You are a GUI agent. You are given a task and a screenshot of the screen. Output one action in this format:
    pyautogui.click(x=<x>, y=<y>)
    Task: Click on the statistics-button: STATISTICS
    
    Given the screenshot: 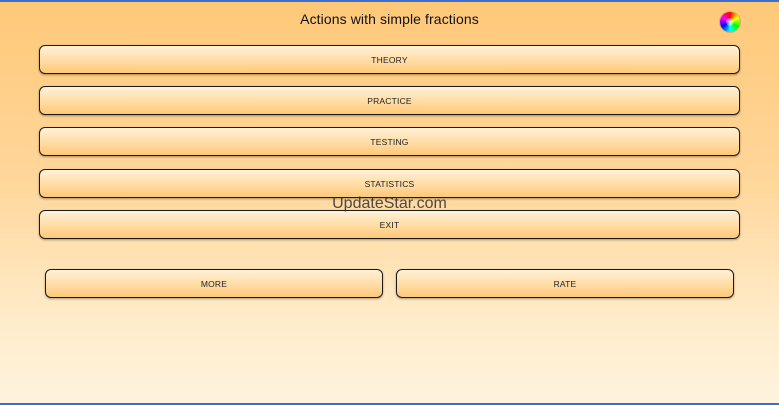 What is the action you would take?
    pyautogui.click(x=389, y=183)
    